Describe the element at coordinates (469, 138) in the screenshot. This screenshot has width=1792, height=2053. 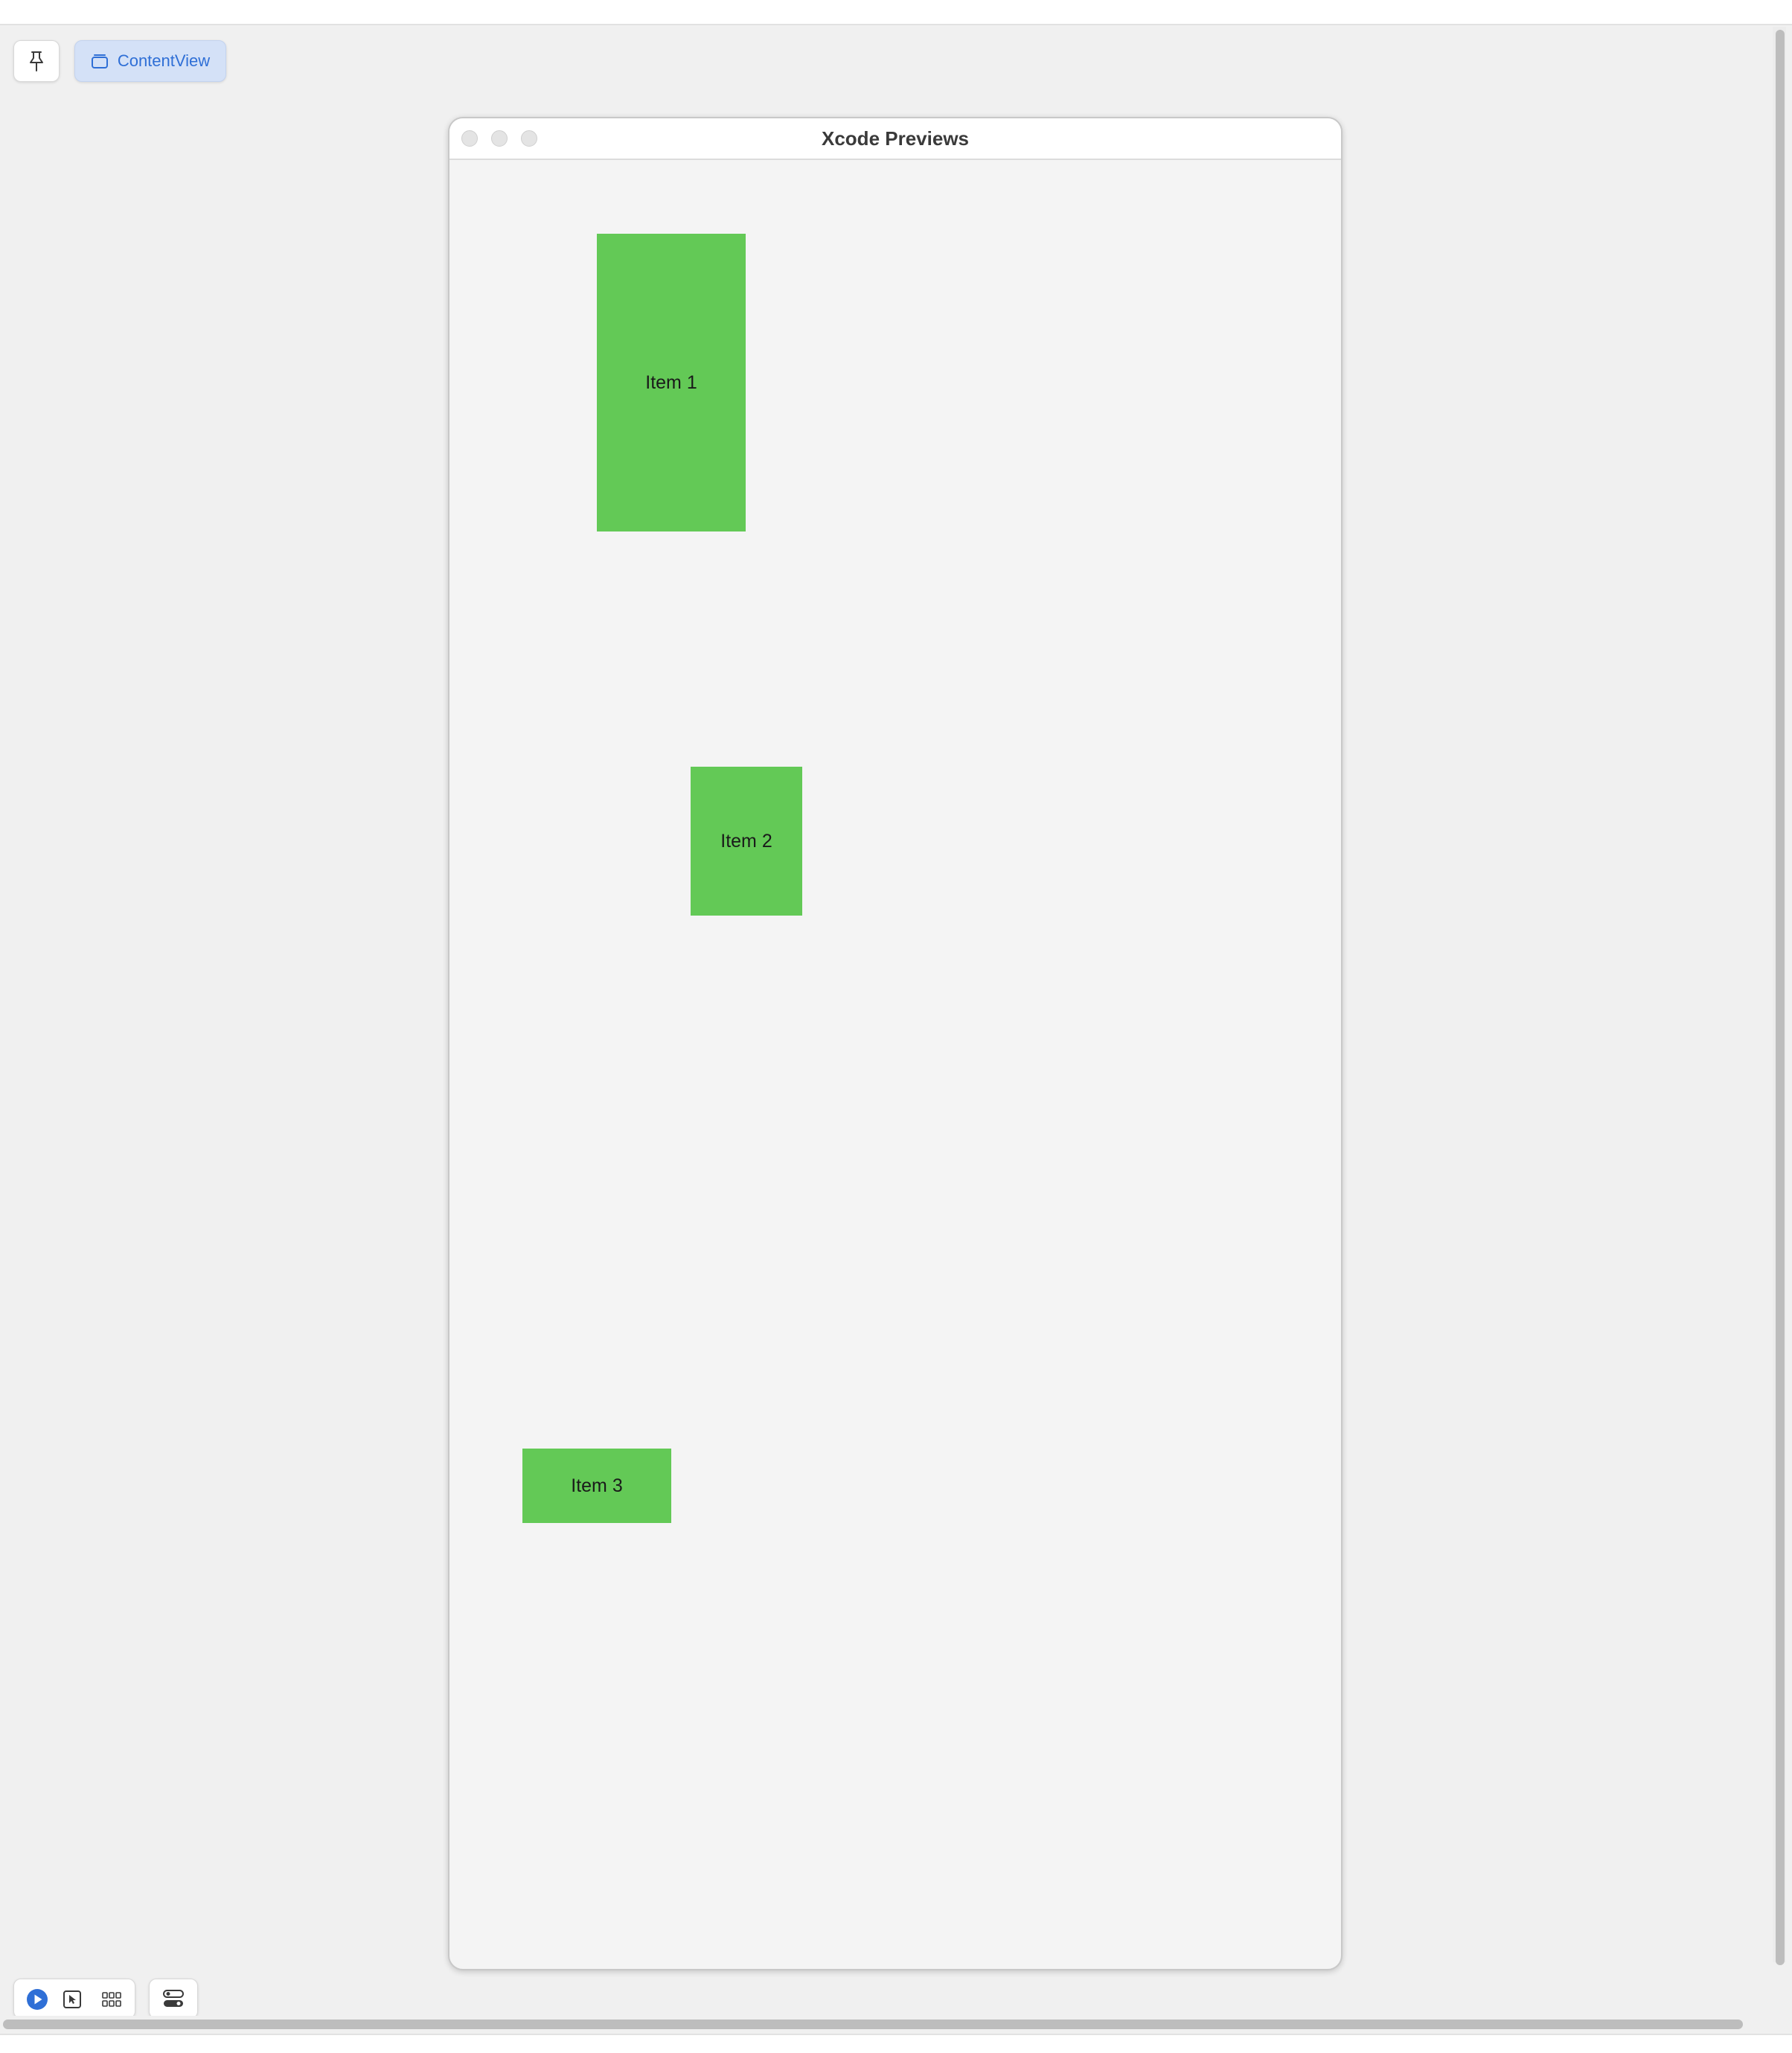
I see `close-window-button` at that location.